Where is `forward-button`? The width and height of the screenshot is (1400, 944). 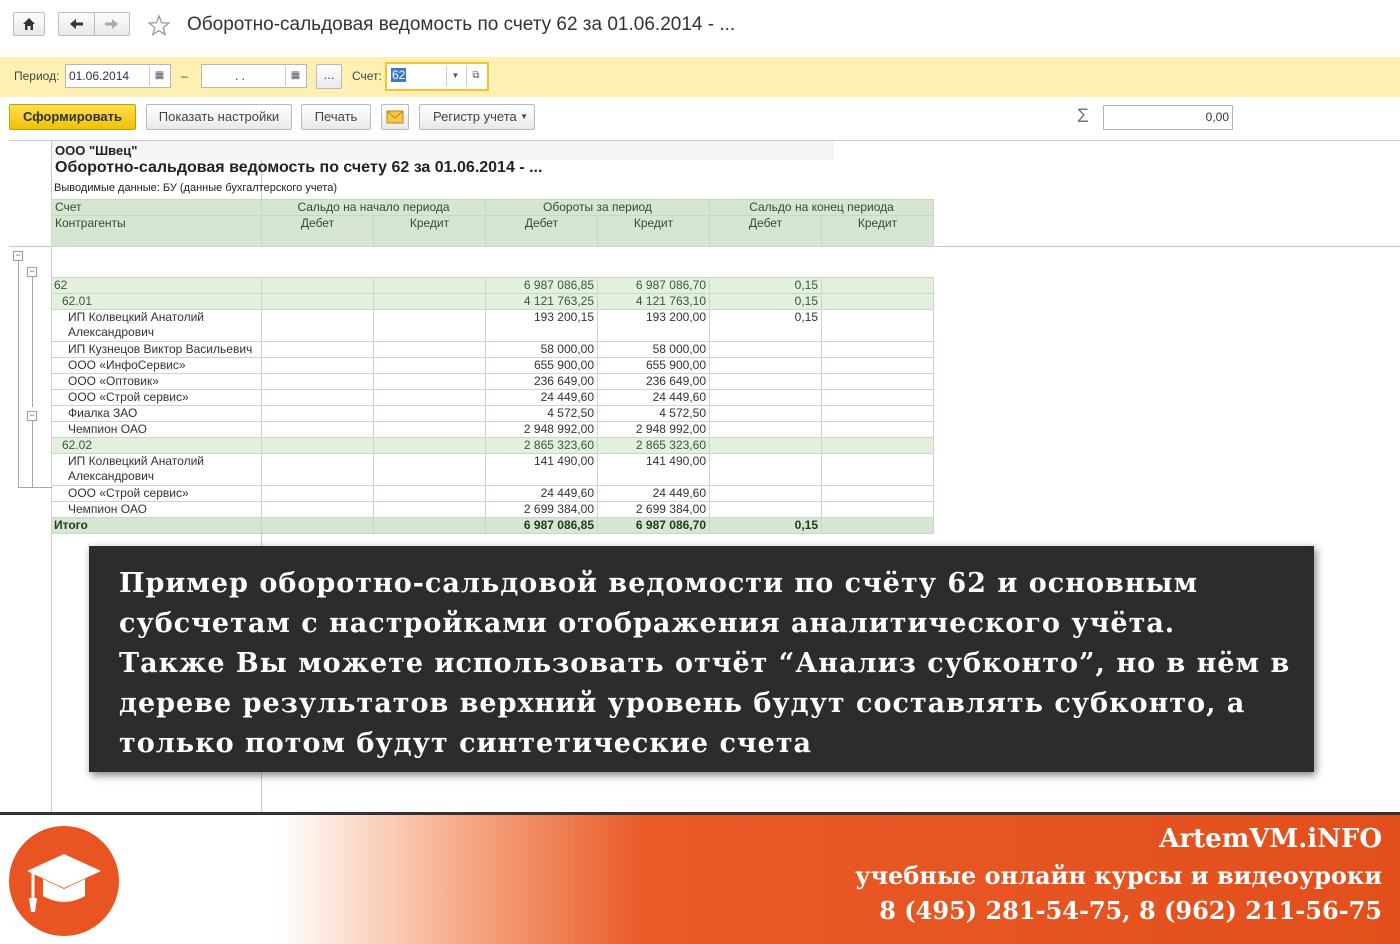 forward-button is located at coordinates (112, 24).